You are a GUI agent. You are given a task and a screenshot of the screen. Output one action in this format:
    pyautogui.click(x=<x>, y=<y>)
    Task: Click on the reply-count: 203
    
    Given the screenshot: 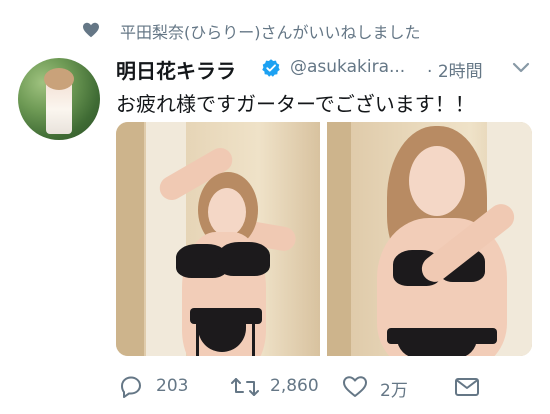 What is the action you would take?
    pyautogui.click(x=172, y=386)
    